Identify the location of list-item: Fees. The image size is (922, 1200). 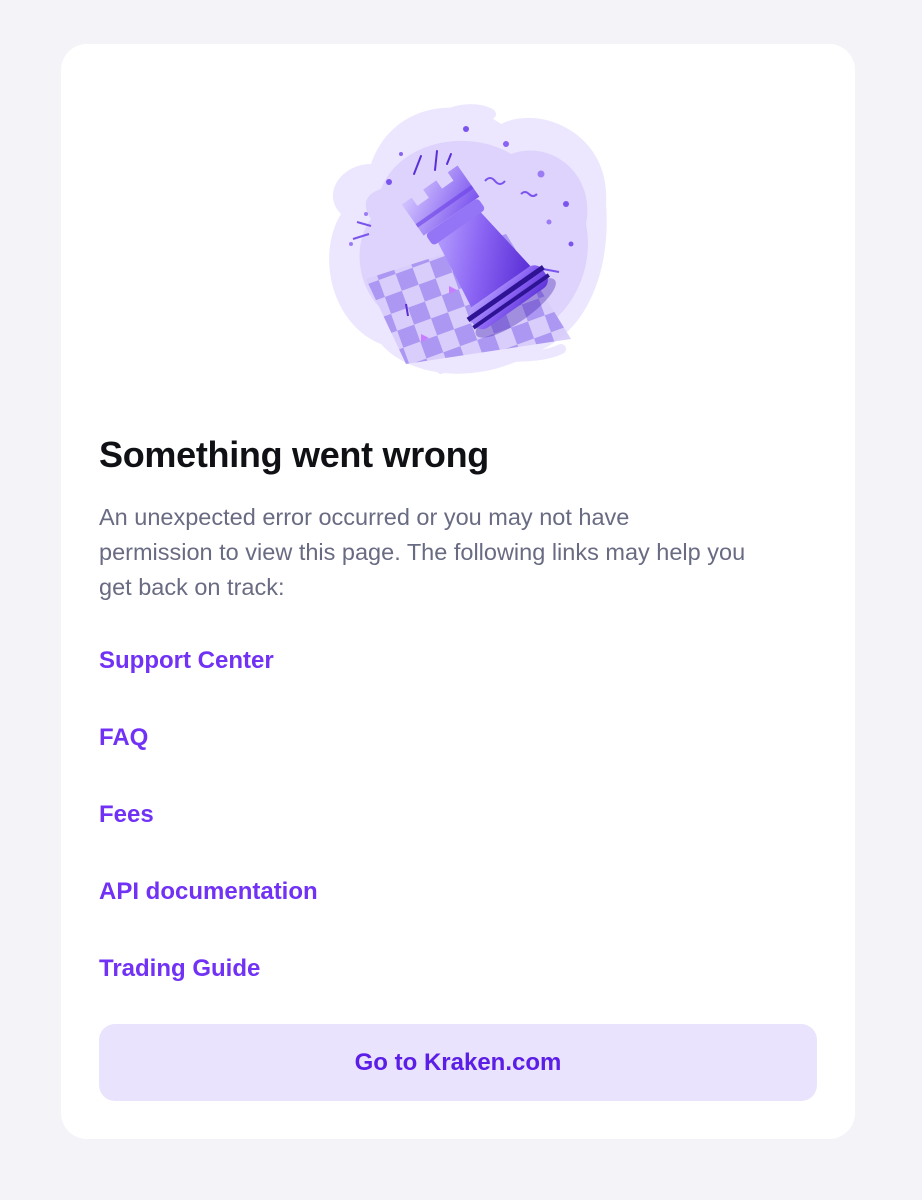
(208, 831).